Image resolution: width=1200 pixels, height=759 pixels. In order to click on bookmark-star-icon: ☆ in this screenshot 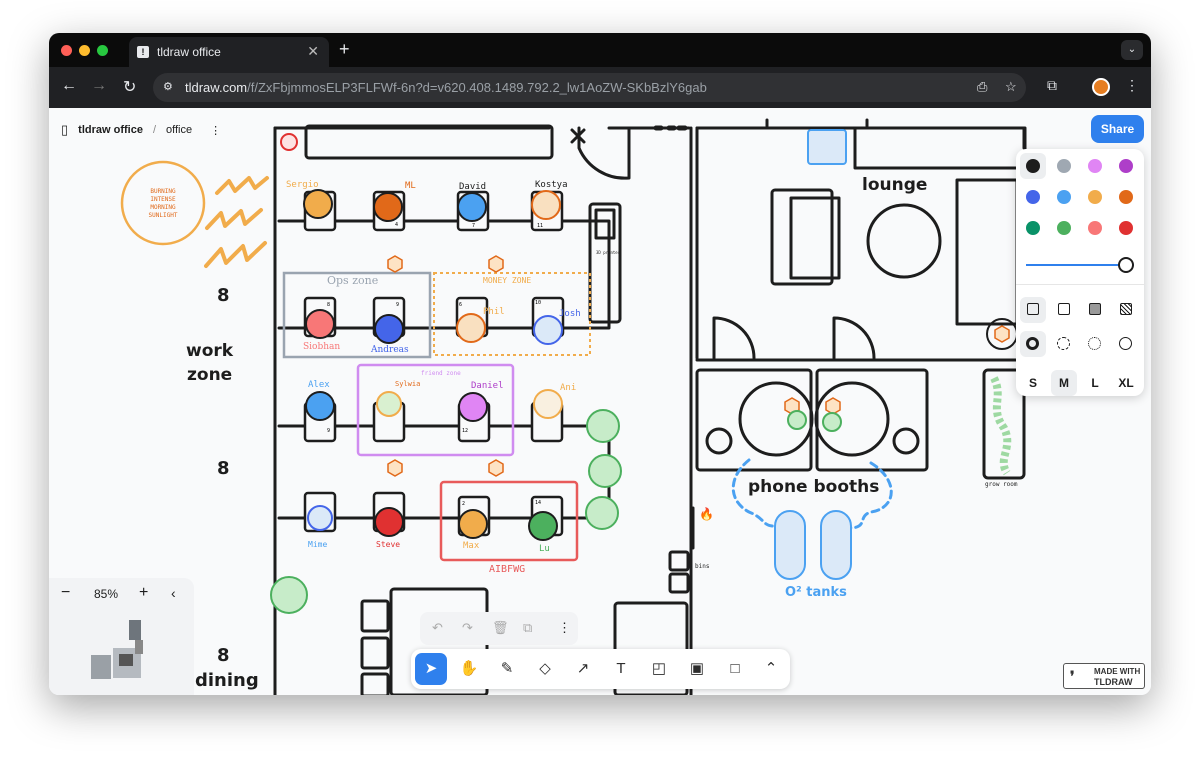, I will do `click(1011, 87)`.